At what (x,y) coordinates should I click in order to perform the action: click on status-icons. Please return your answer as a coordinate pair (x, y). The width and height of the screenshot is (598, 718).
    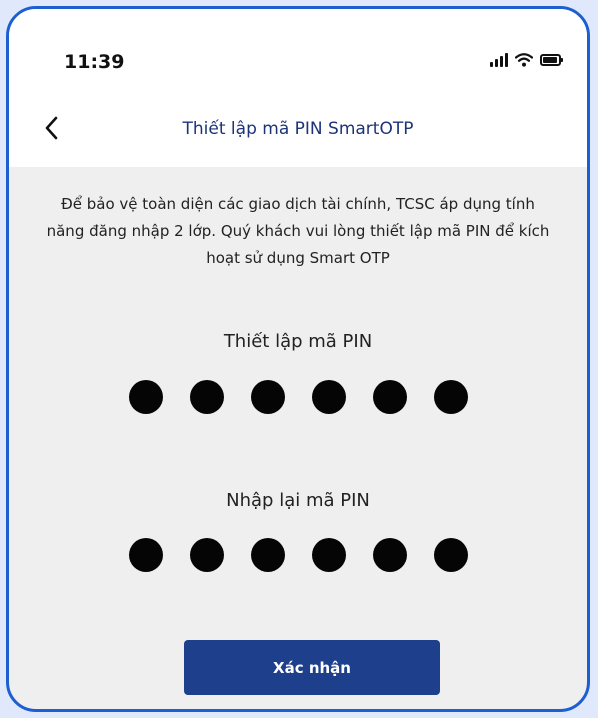
    Looking at the image, I should click on (526, 60).